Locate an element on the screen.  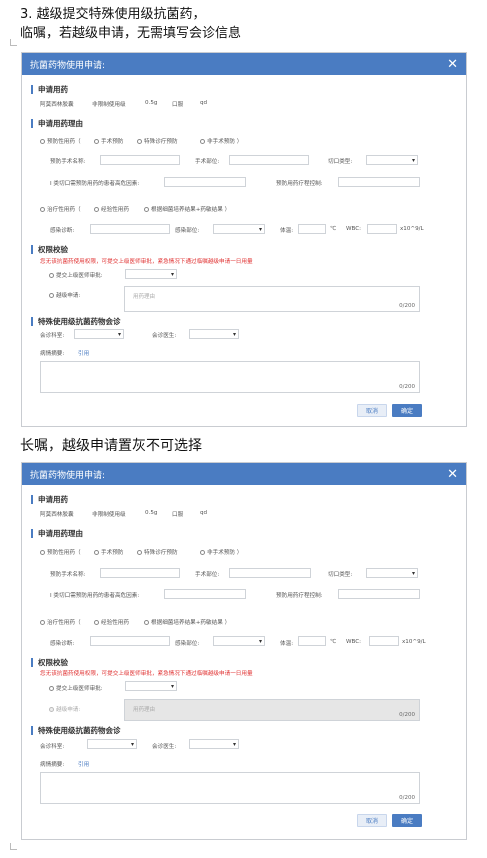
radio-skip-apply: 越级申请: is located at coordinates (64, 295).